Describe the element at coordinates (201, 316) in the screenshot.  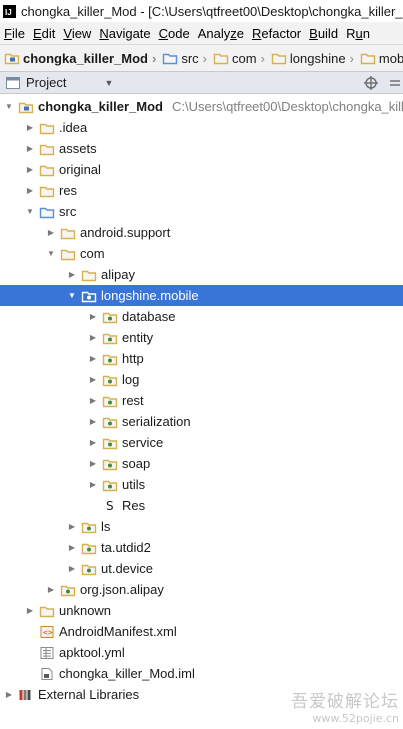
I see `tree-row: ▶ database` at that location.